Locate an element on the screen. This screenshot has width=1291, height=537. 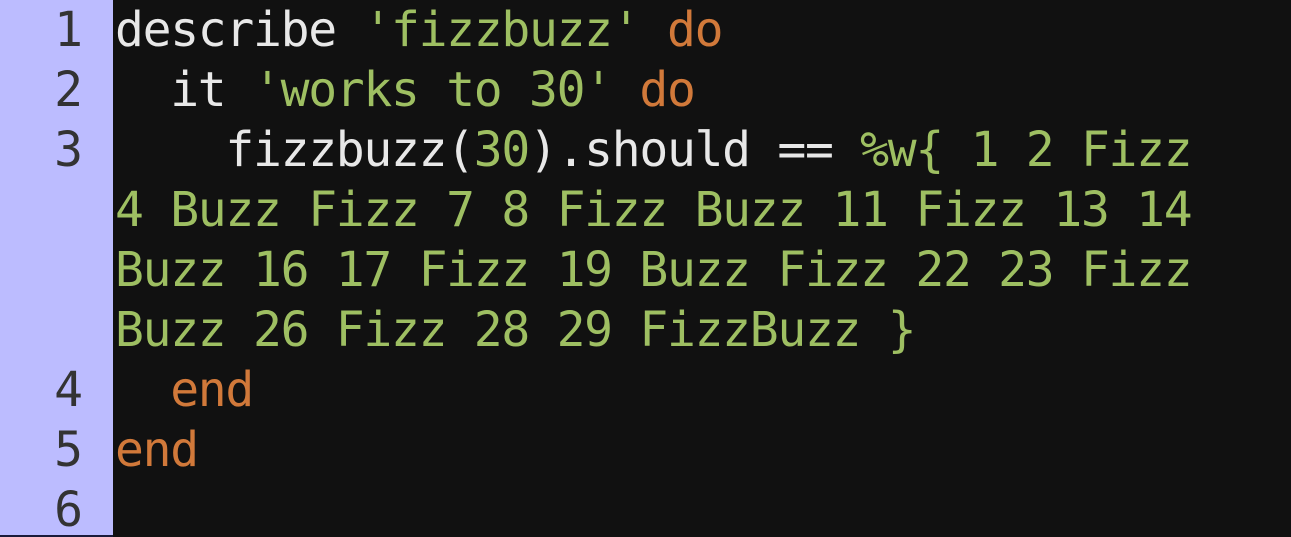
code-token: fizzbuzz( is located at coordinates (295, 150).